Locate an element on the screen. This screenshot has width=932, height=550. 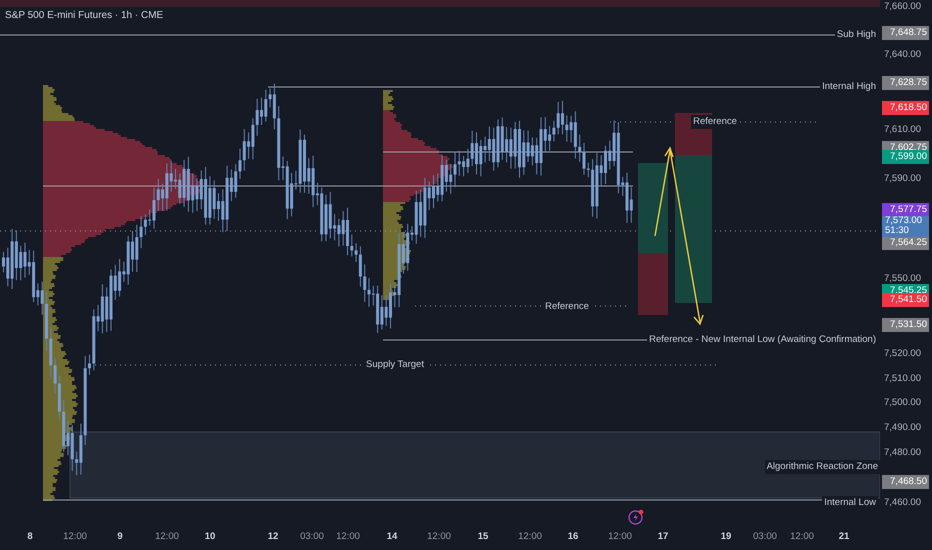
price-tick: 7,500.00 is located at coordinates (902, 403).